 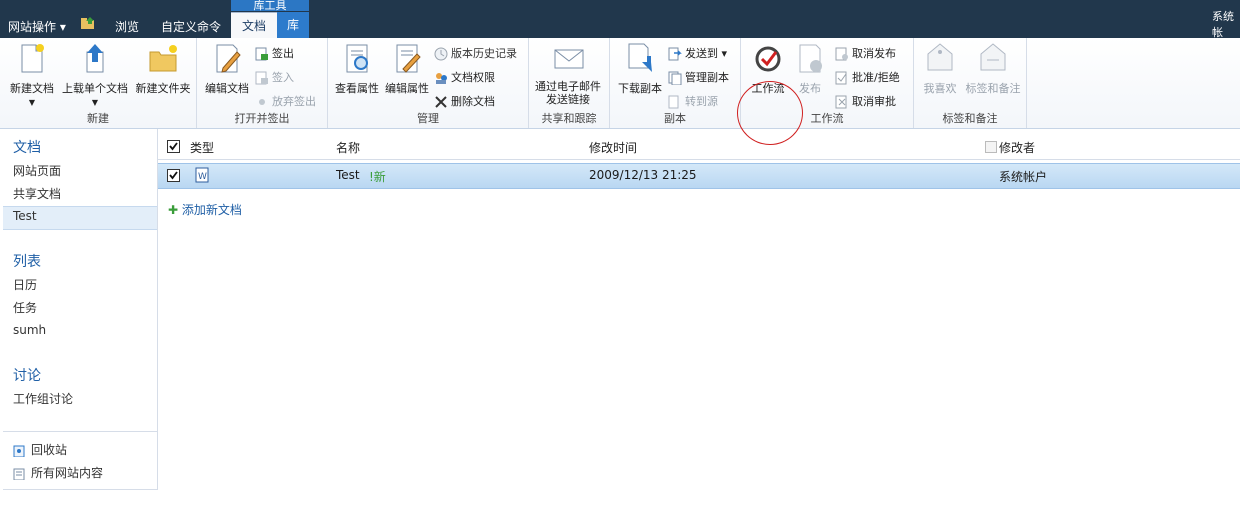 I want to click on document-permissions-button: 文档权限, so click(x=464, y=77).